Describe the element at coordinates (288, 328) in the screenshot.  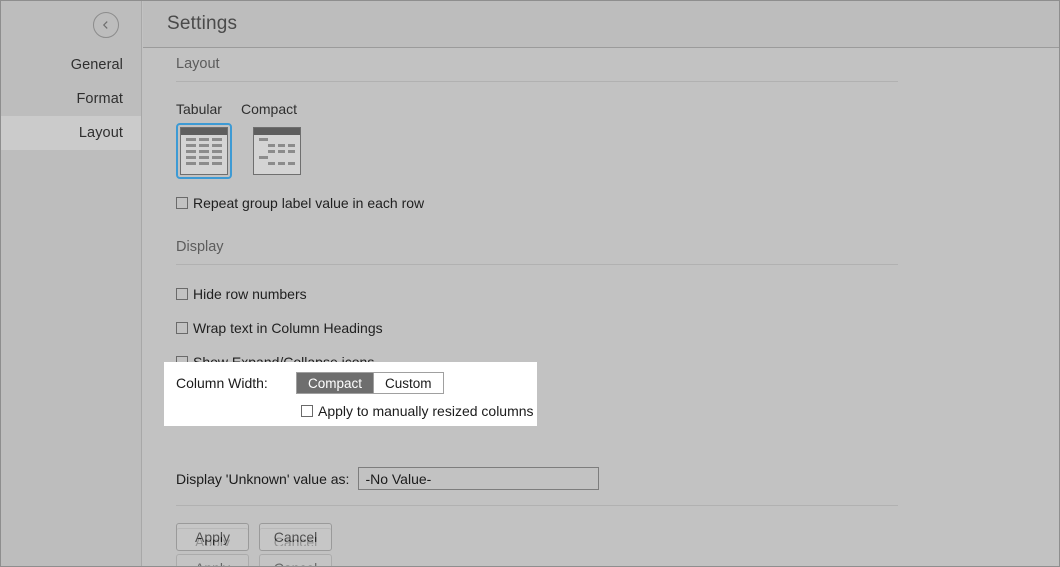
I see `checkbox-label: Wrap text in Column Headings` at that location.